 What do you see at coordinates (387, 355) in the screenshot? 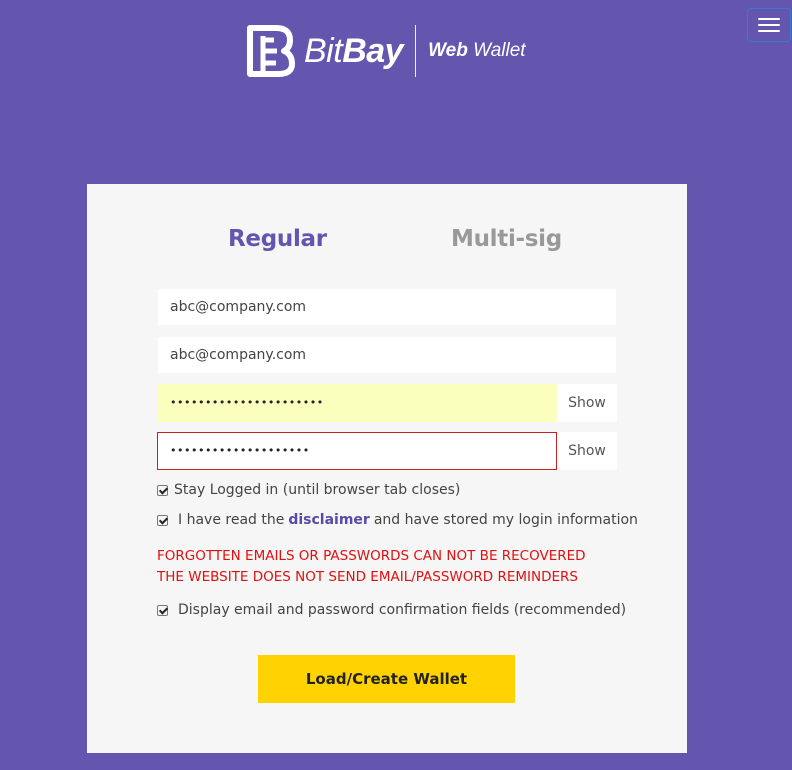
I see `email-confirm-field: abc@company.com` at bounding box center [387, 355].